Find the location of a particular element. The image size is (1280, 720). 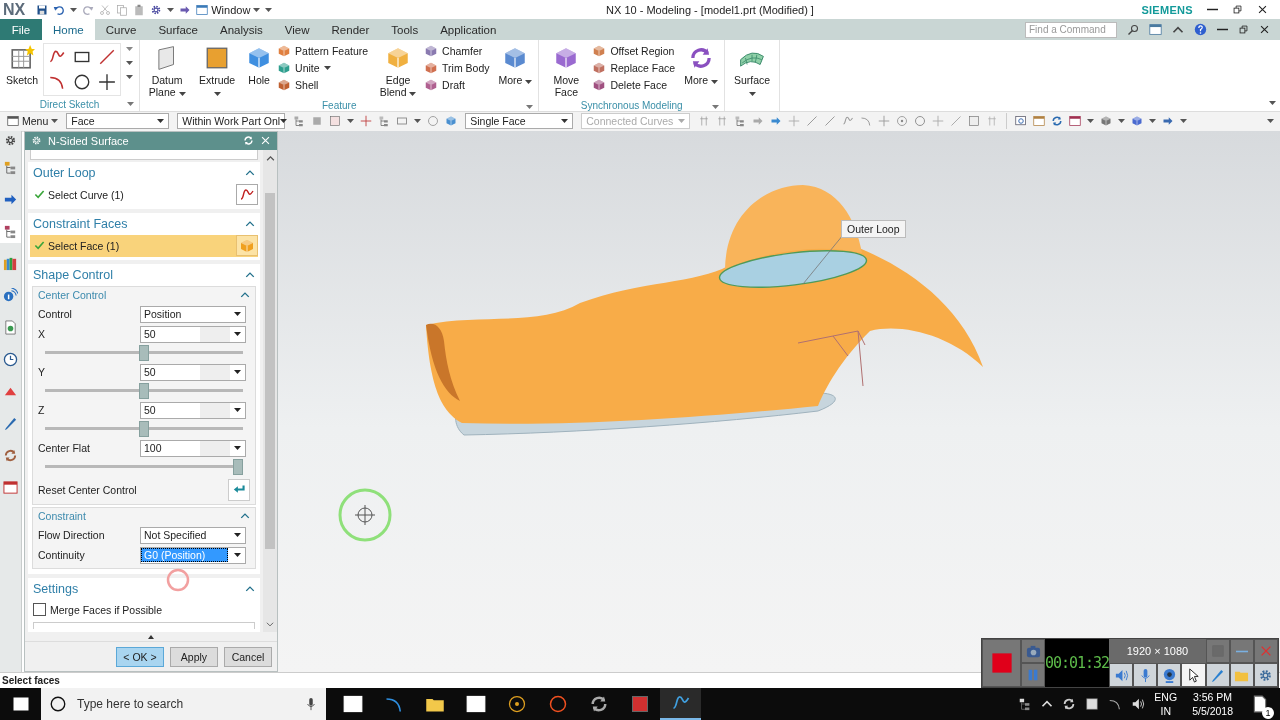

dialog-title-bar: N-Sided Surface is located at coordinates (151, 141).